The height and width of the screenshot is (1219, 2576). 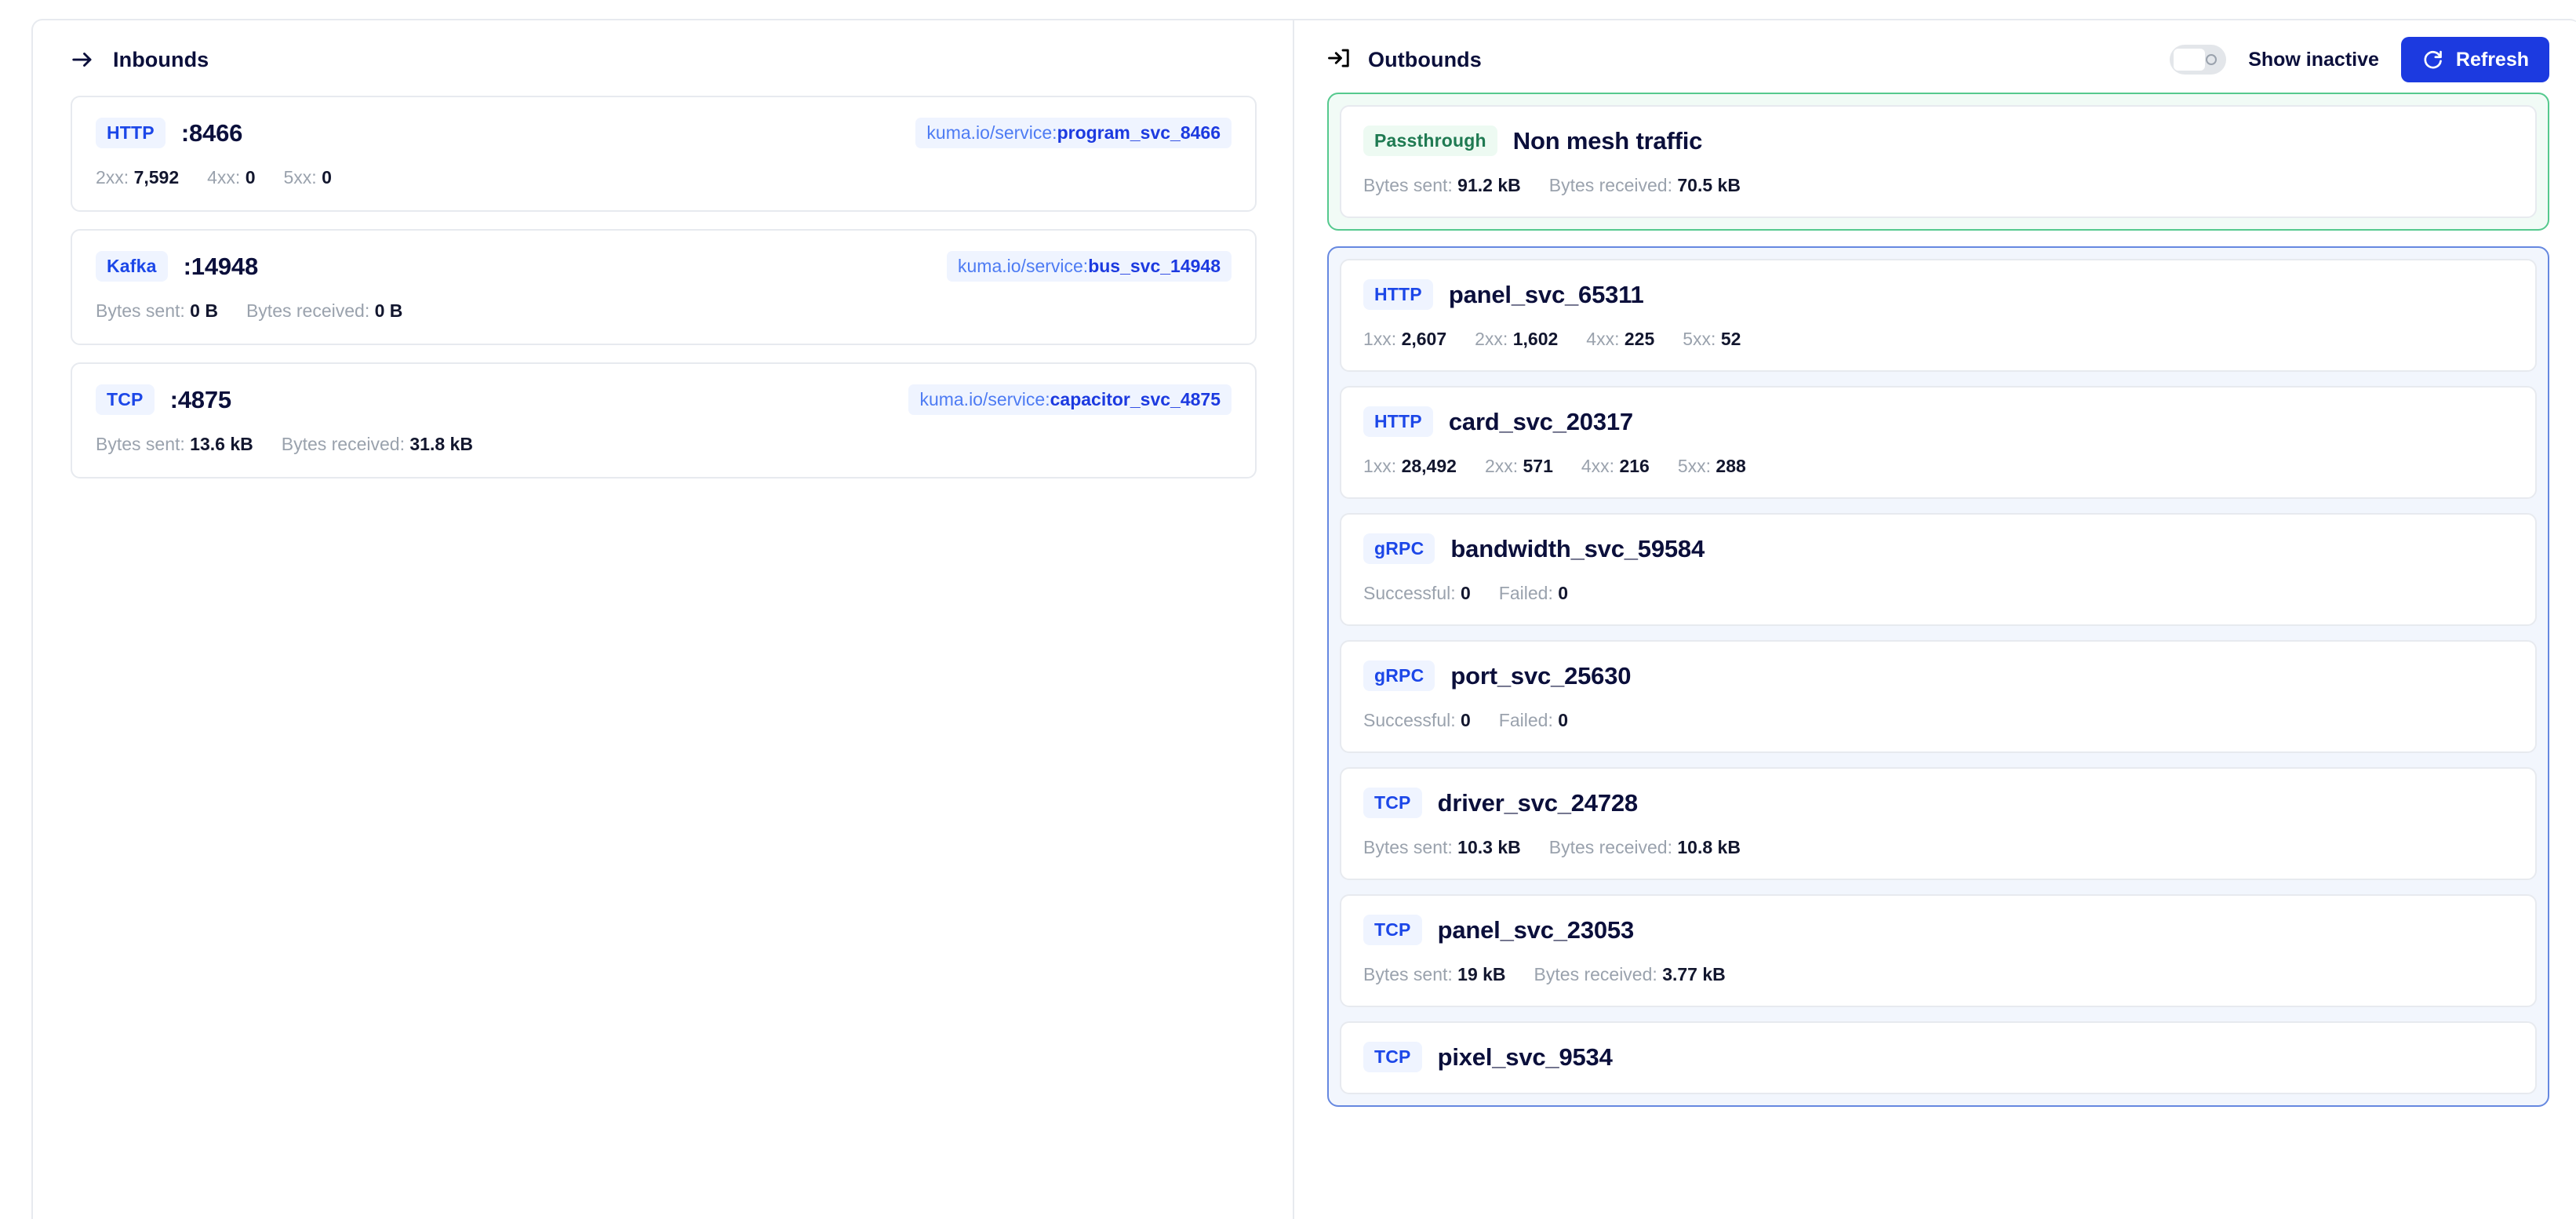 I want to click on stats-row: Successful: 0 Failed: 0, so click(x=1938, y=593).